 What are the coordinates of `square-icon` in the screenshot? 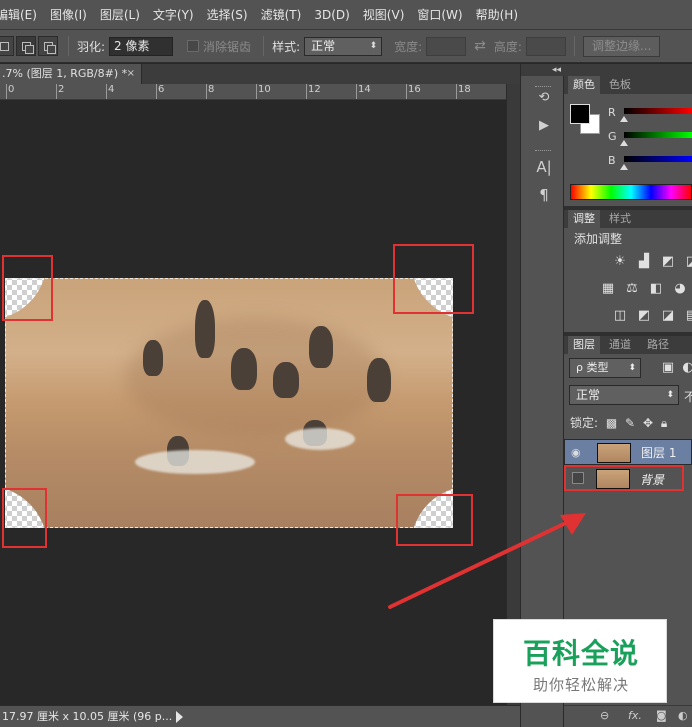 It's located at (29, 49).